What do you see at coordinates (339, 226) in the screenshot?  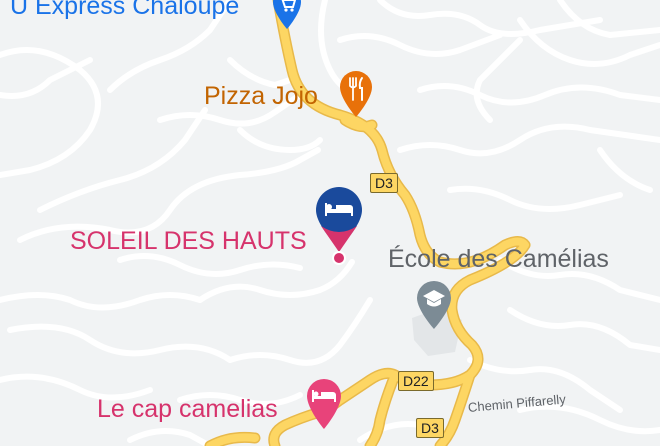 I see `hotel-location-marker` at bounding box center [339, 226].